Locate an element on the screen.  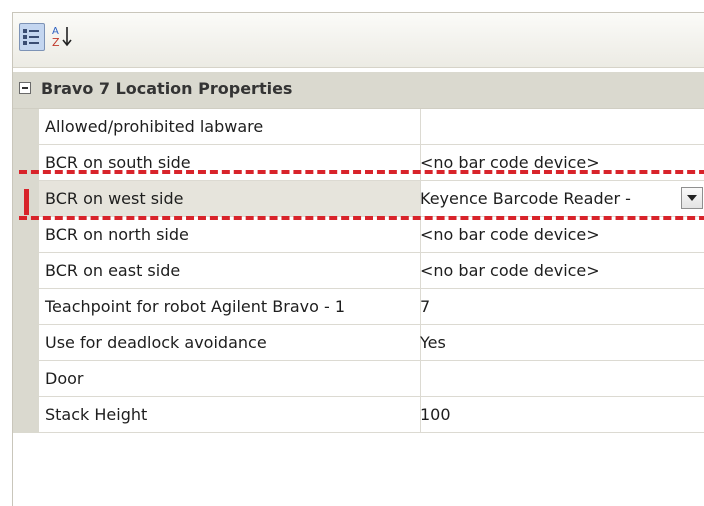
category-title: Bravo 7 Location Properties is located at coordinates (167, 88).